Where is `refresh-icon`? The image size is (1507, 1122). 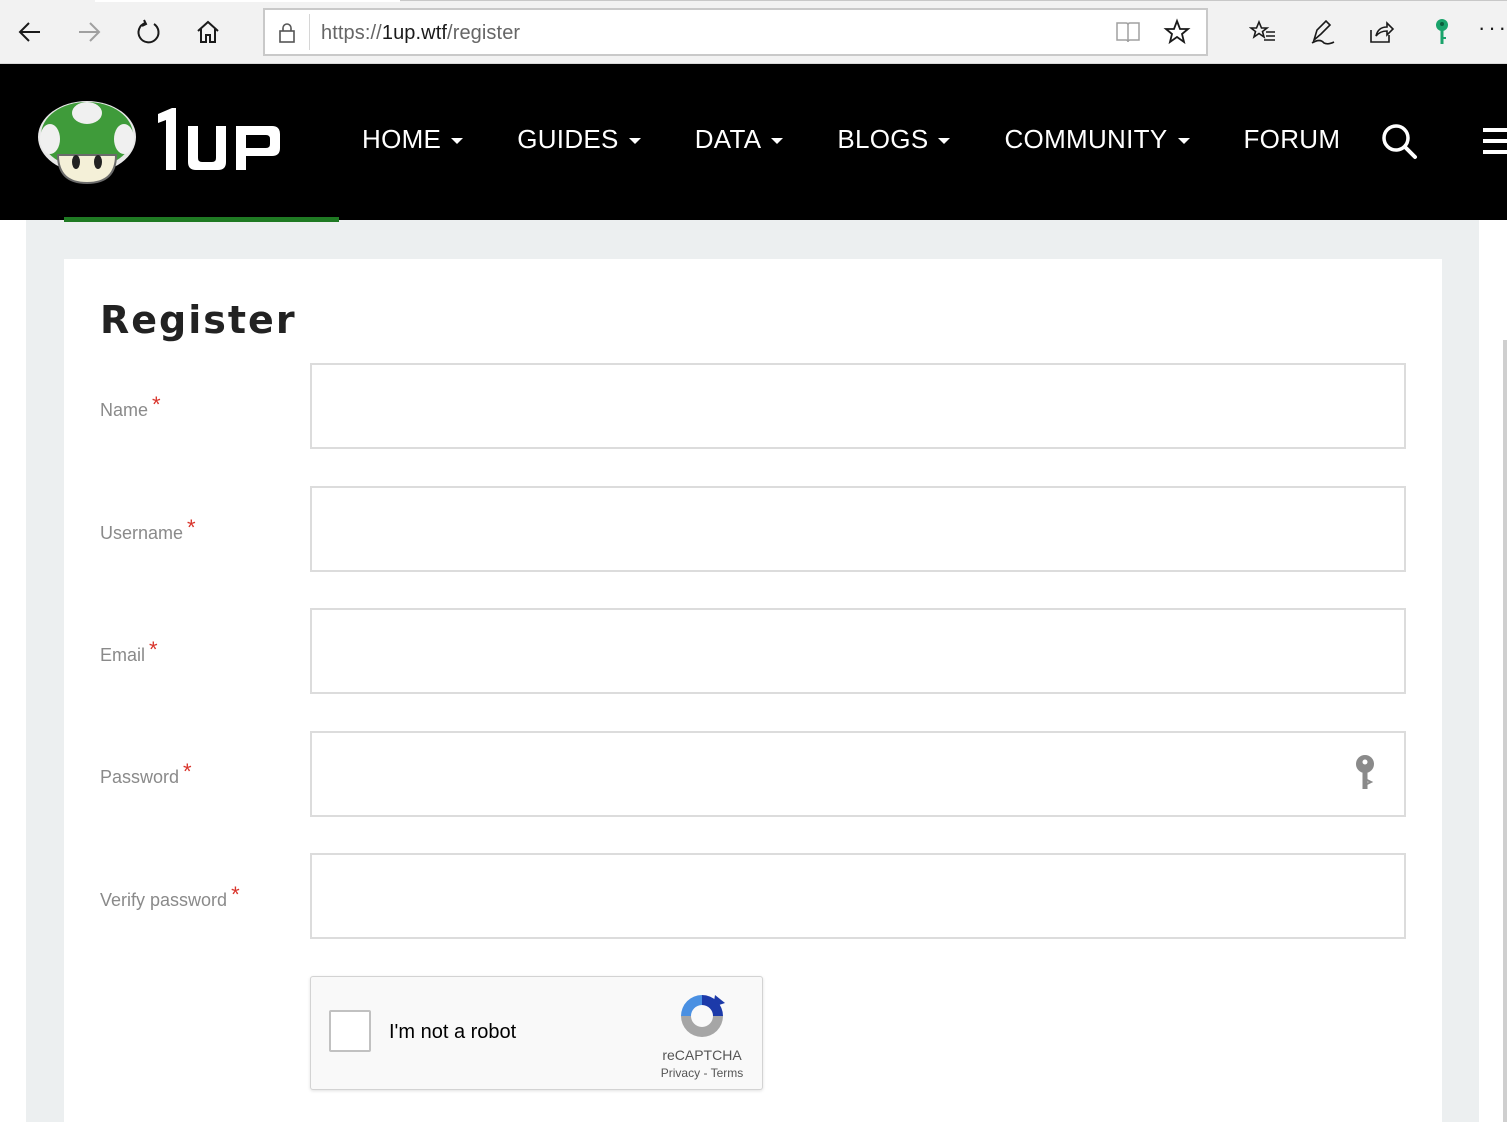
refresh-icon is located at coordinates (148, 31).